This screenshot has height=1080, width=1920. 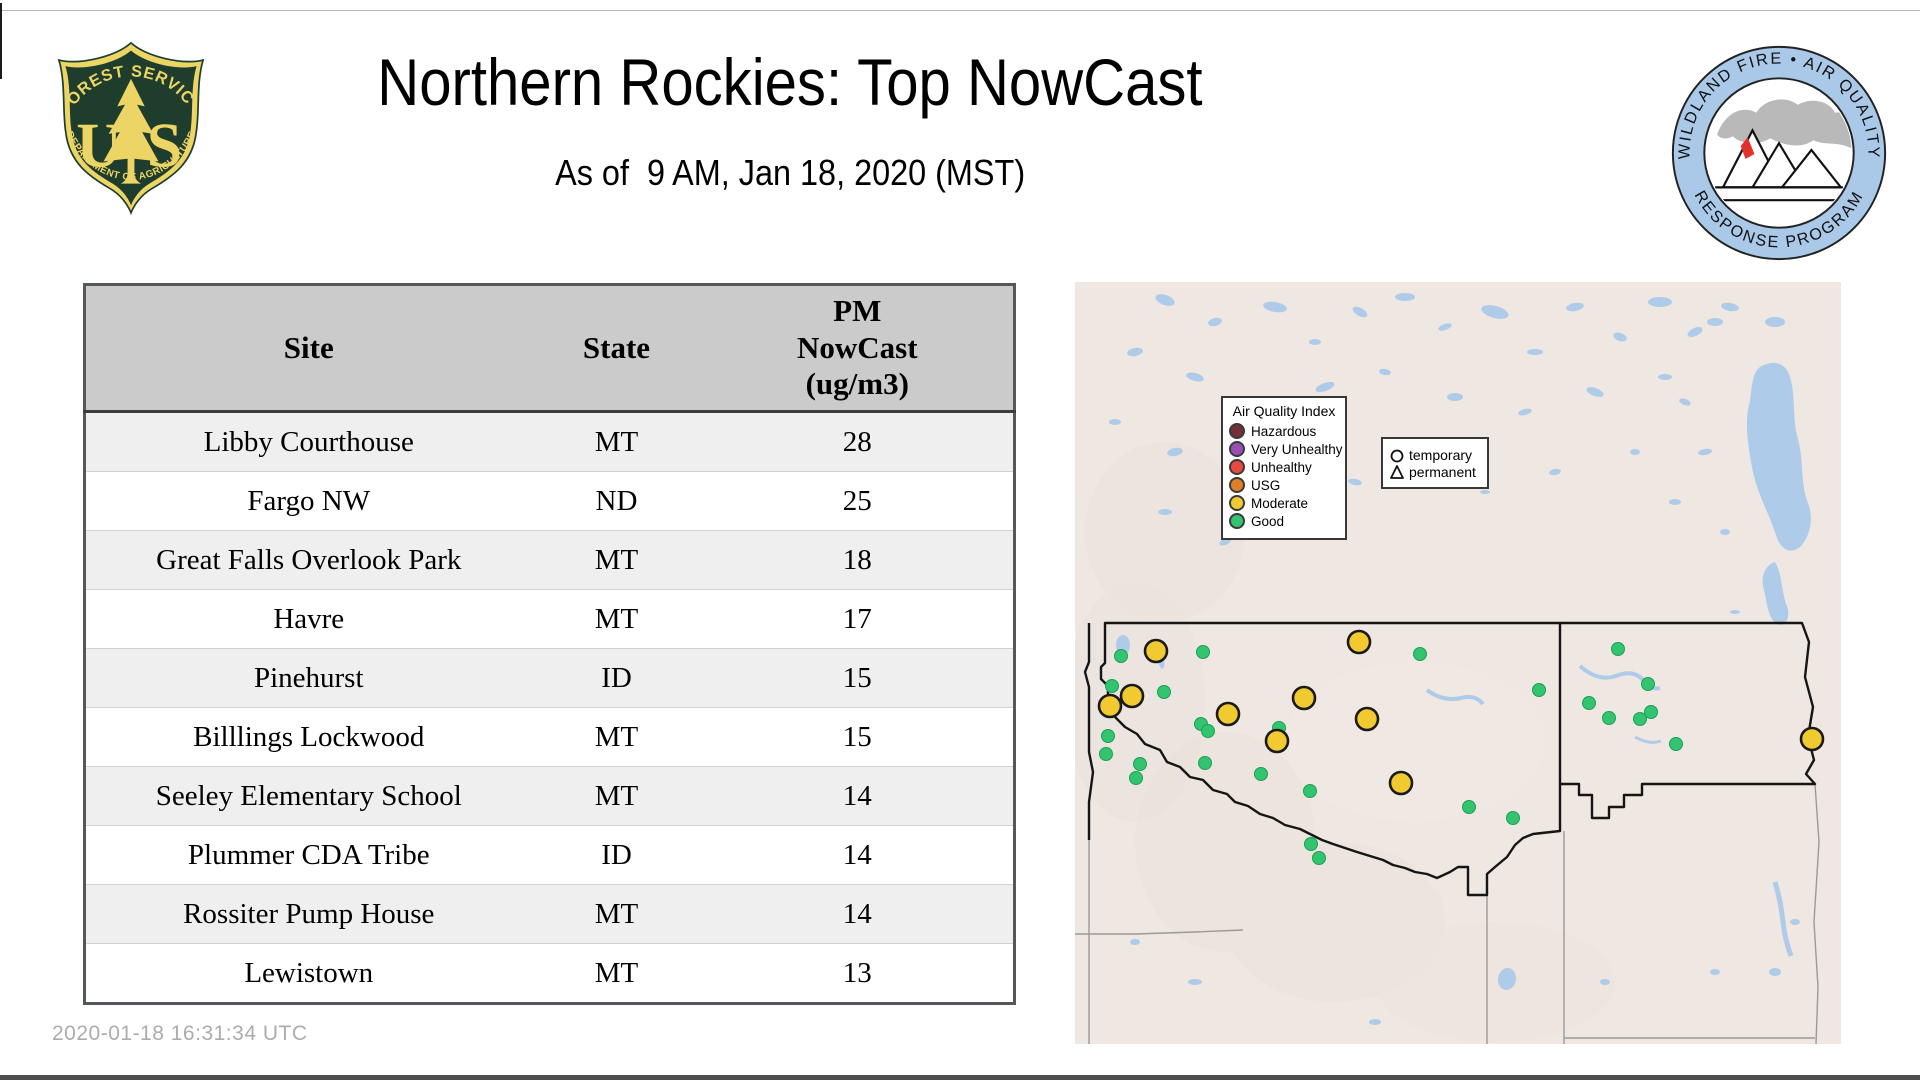 I want to click on moderate-dot-icon, so click(x=1237, y=503).